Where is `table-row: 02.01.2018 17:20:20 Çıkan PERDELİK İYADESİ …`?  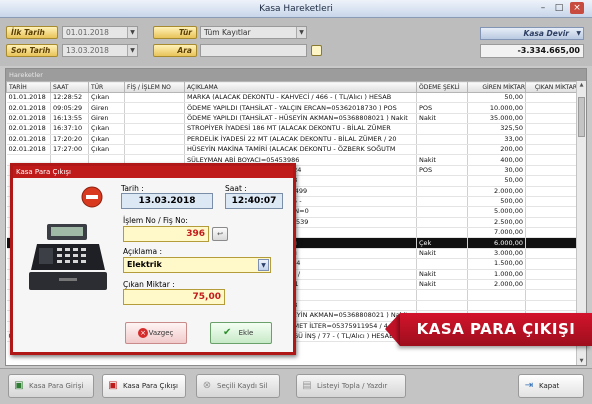 table-row: 02.01.2018 17:20:20 Çıkan PERDELİK İYADESİ … is located at coordinates (292, 139).